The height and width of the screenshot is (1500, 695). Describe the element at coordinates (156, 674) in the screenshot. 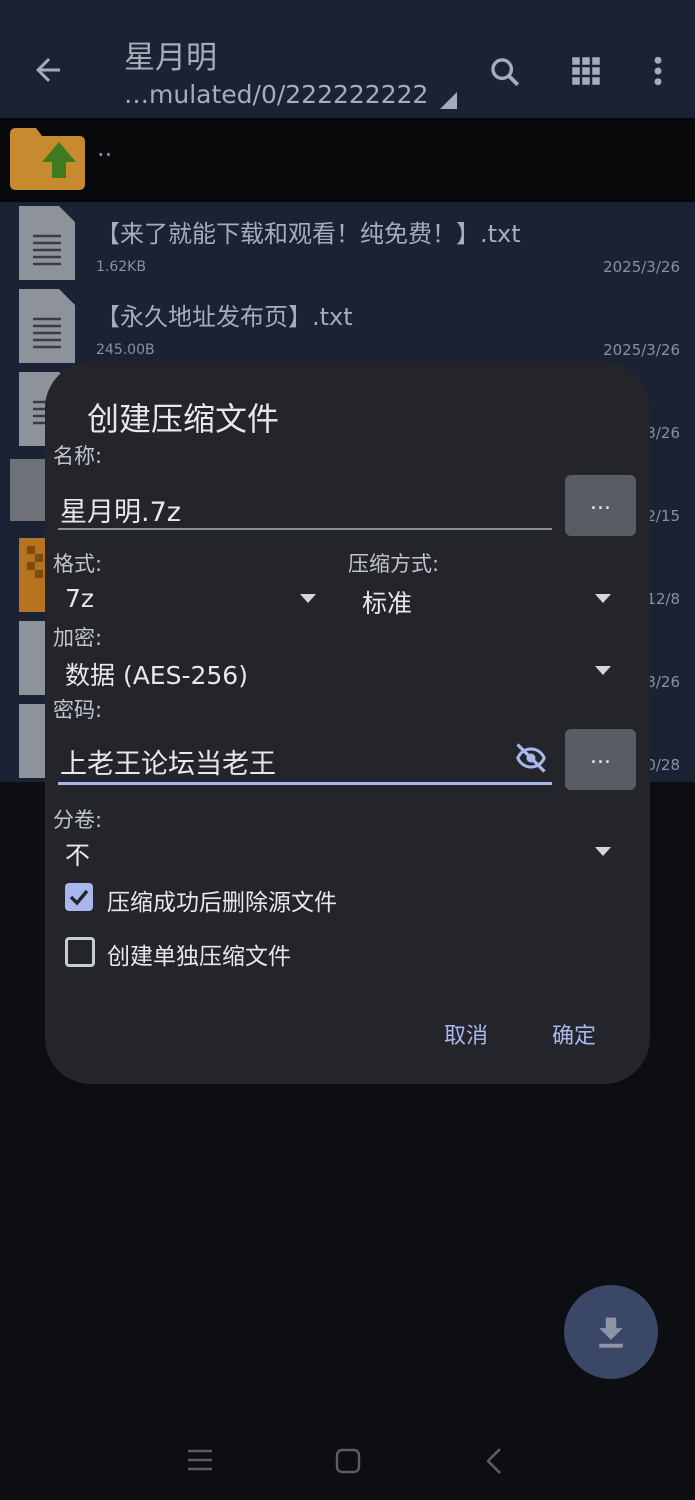

I see `encryption-select: 数据 (AES-256)` at that location.